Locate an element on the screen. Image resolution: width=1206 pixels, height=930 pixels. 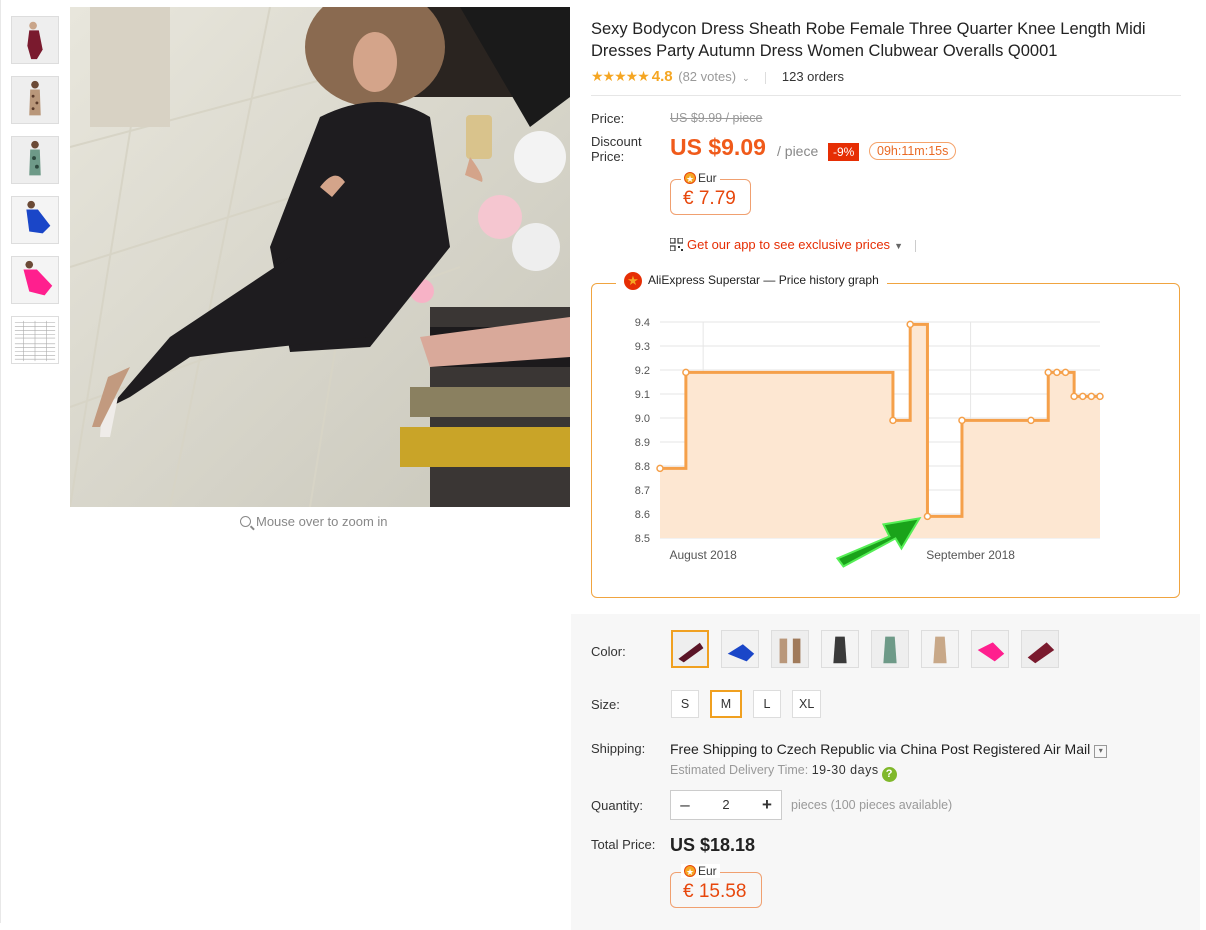
price-label: Price: is located at coordinates (608, 118).